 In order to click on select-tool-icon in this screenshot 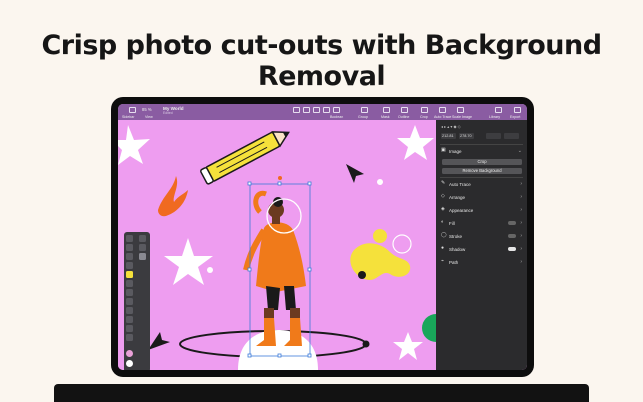, I will do `click(129, 238)`.